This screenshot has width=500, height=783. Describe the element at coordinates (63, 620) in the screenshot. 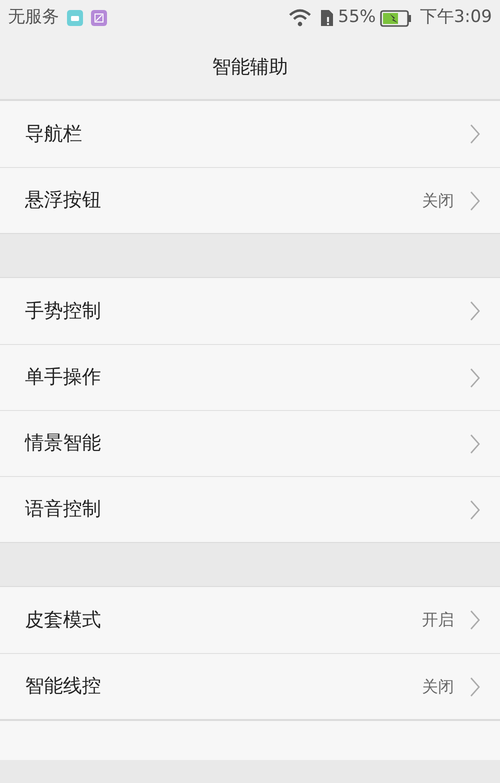

I see `row-label: 皮套模式` at that location.